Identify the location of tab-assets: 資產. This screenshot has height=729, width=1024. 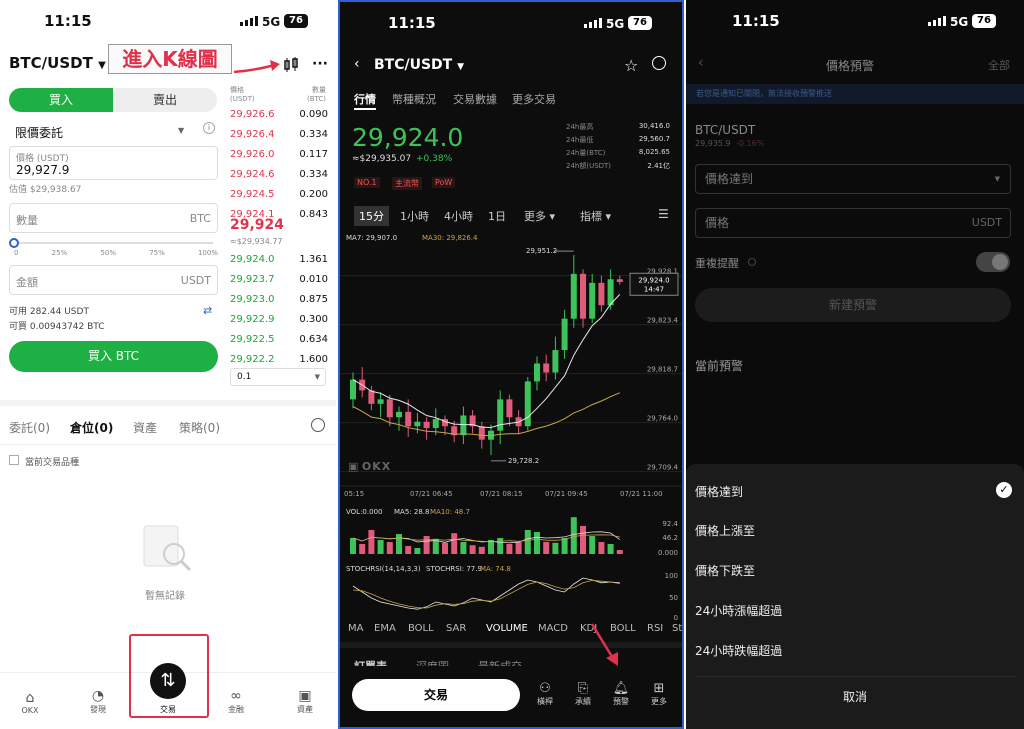
(145, 427).